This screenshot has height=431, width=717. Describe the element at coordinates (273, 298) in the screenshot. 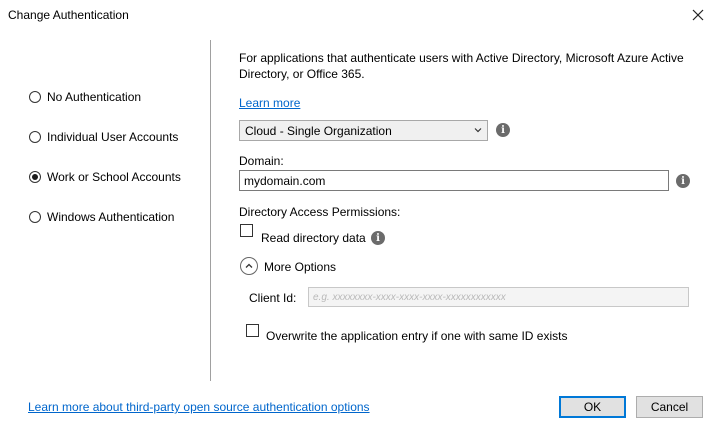

I see `client-id-label: Client Id:` at that location.